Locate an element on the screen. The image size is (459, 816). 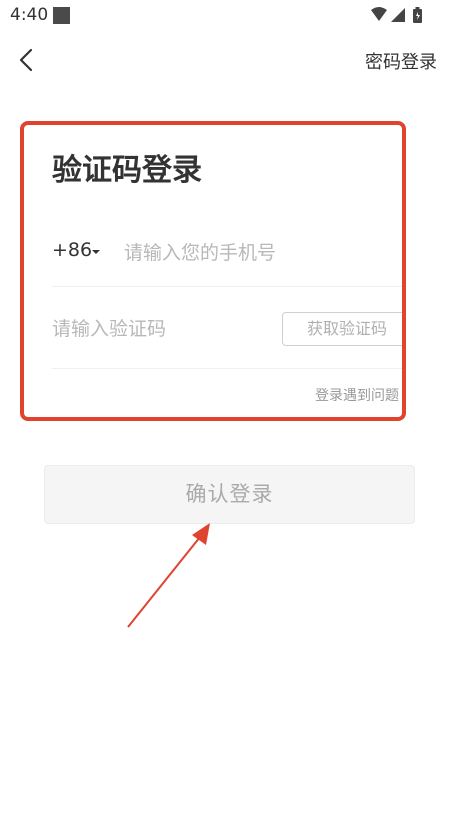
status-time: 4:40 is located at coordinates (29, 15).